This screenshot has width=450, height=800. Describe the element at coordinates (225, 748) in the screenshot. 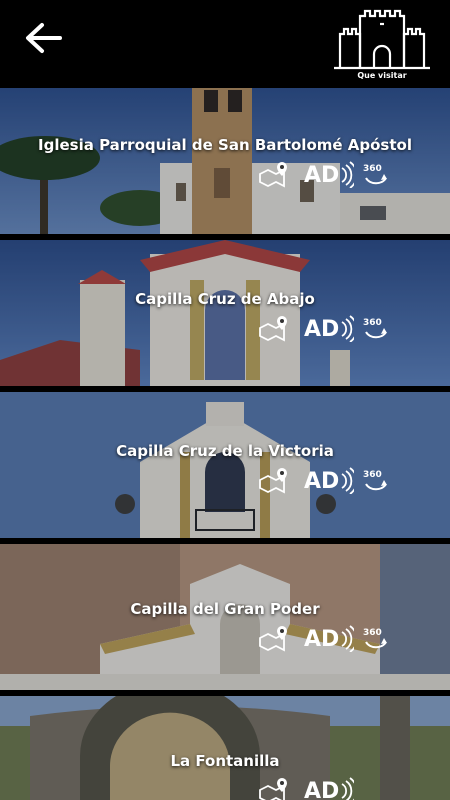

I see `place-card-la-fontanilla: La Fontanilla AD` at that location.